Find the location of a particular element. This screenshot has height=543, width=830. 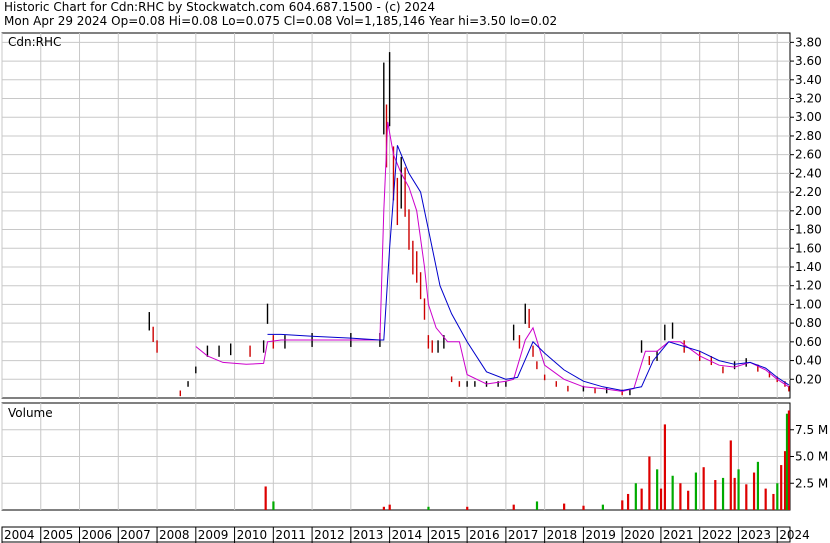

price-tick-label: 1.40 is located at coordinates (808, 267).